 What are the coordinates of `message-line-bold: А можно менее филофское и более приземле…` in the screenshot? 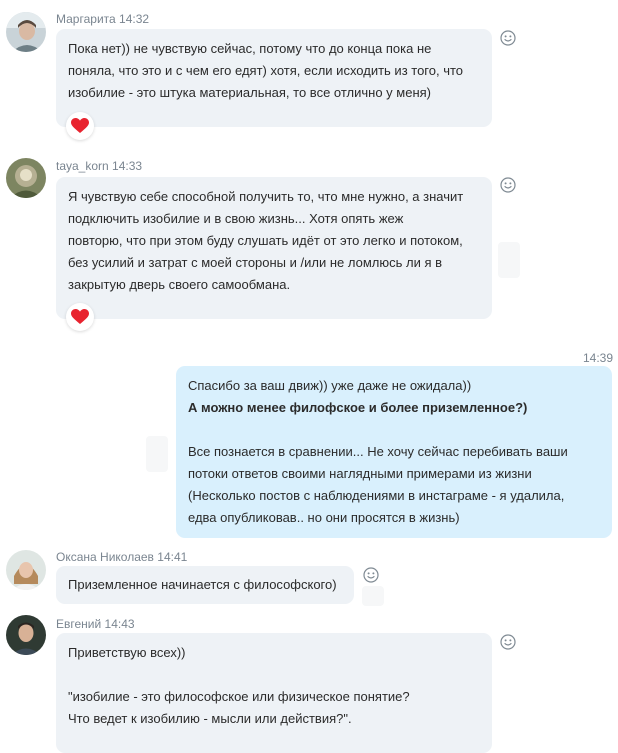 It's located at (358, 407).